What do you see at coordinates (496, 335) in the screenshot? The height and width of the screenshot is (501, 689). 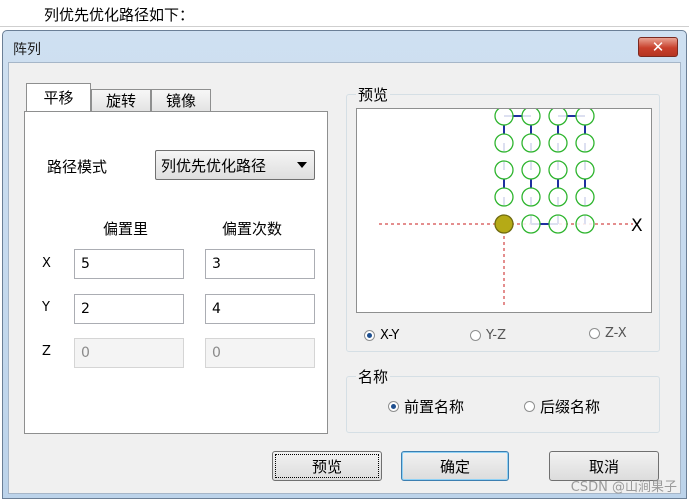 I see `plane-radio-yz-label: Y-Z` at bounding box center [496, 335].